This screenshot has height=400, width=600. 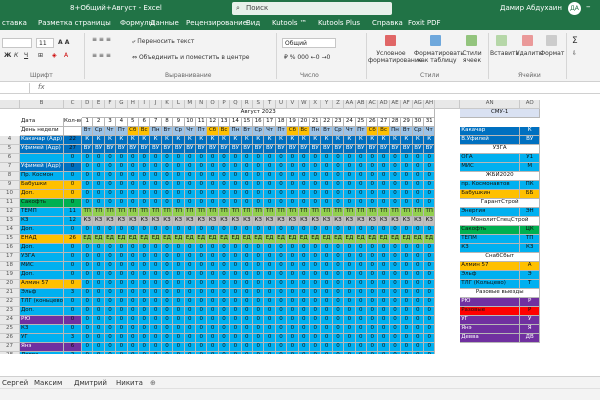 What do you see at coordinates (73, 221) in the screenshot?
I see `row-count: 12` at bounding box center [73, 221].